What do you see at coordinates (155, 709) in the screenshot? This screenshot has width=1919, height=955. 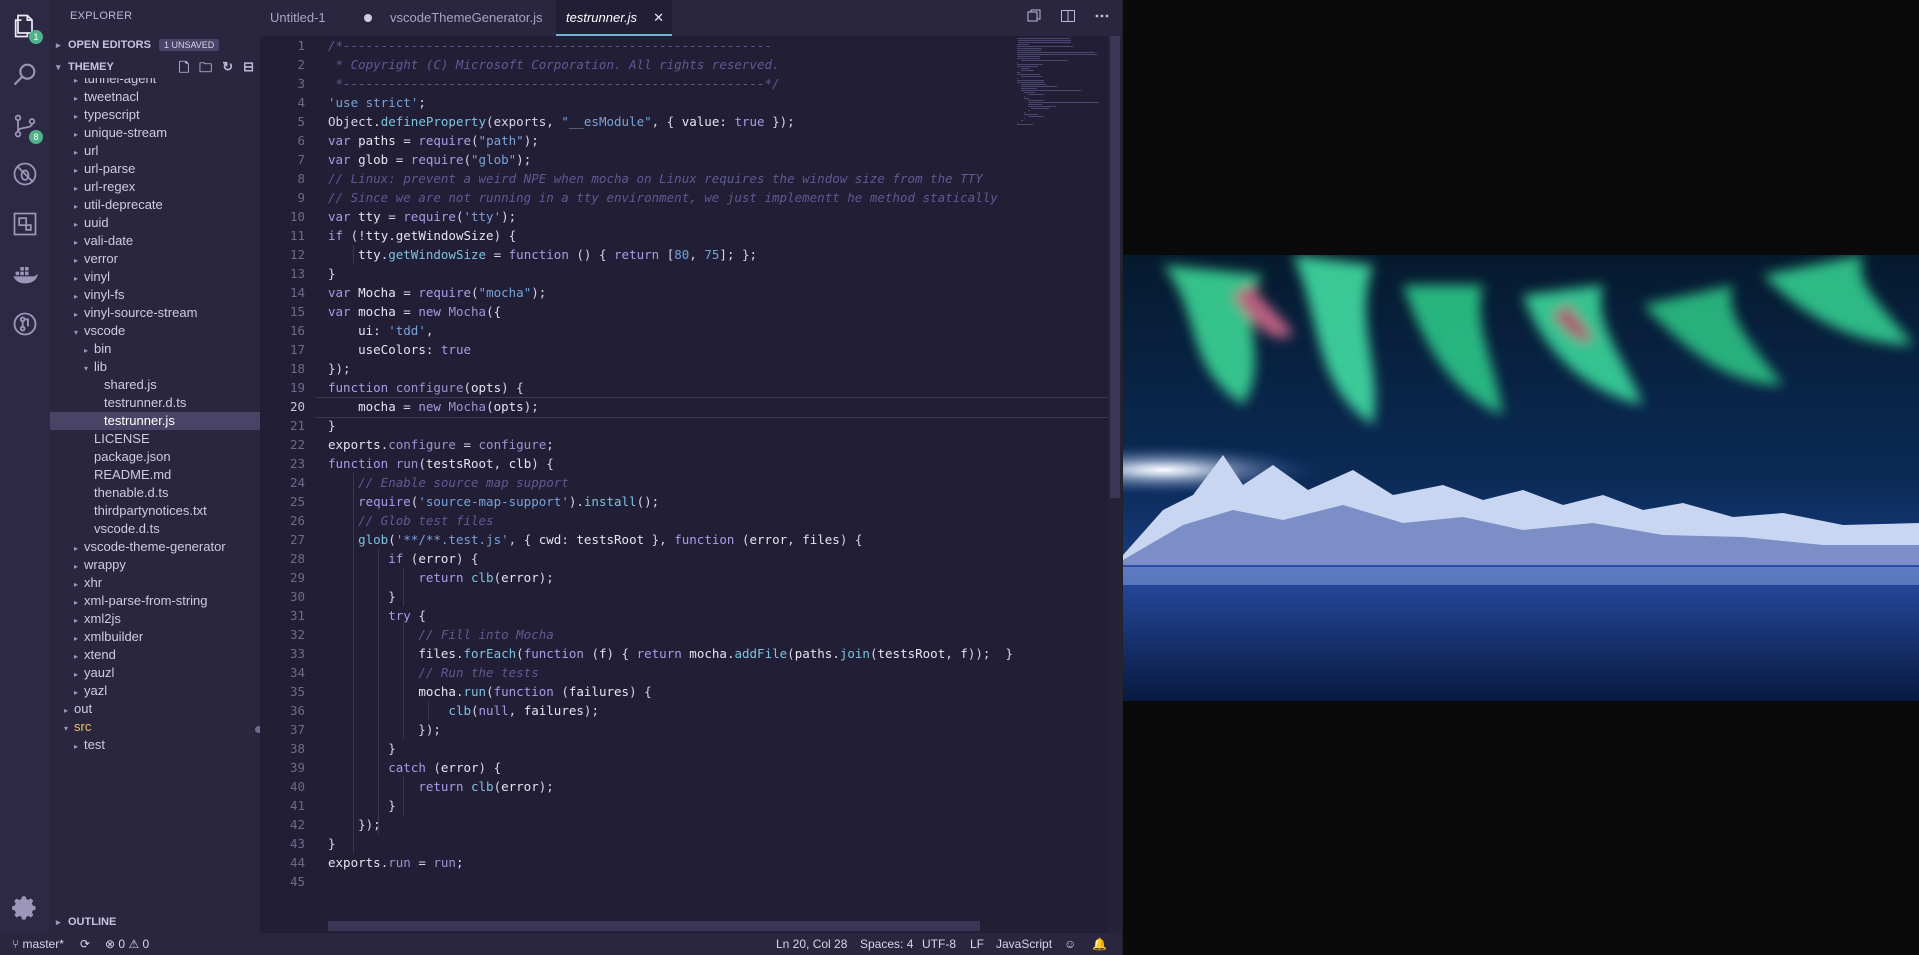 I see `tree-item: ▸ out` at bounding box center [155, 709].